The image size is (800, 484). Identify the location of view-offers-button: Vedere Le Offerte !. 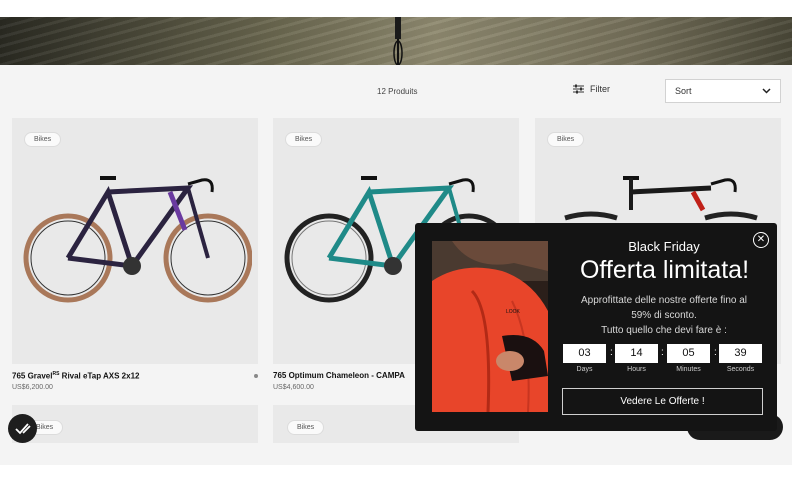
(662, 401).